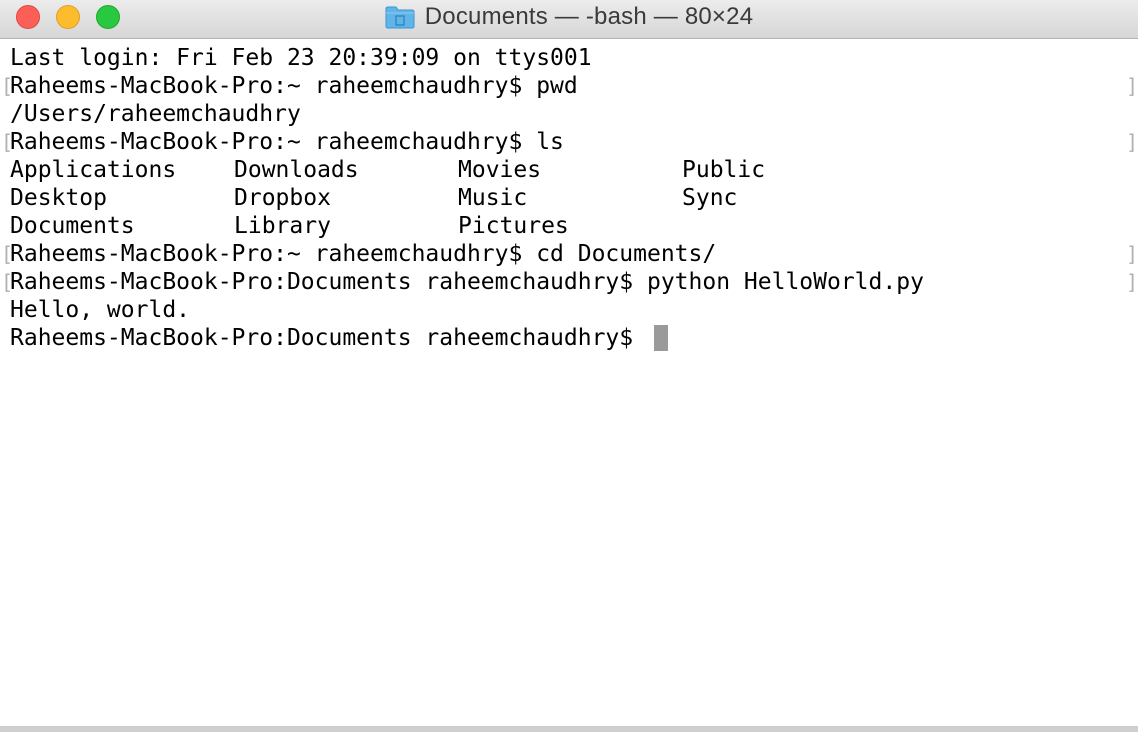 Image resolution: width=1138 pixels, height=732 pixels. Describe the element at coordinates (569, 729) in the screenshot. I see `desktop-edge` at that location.